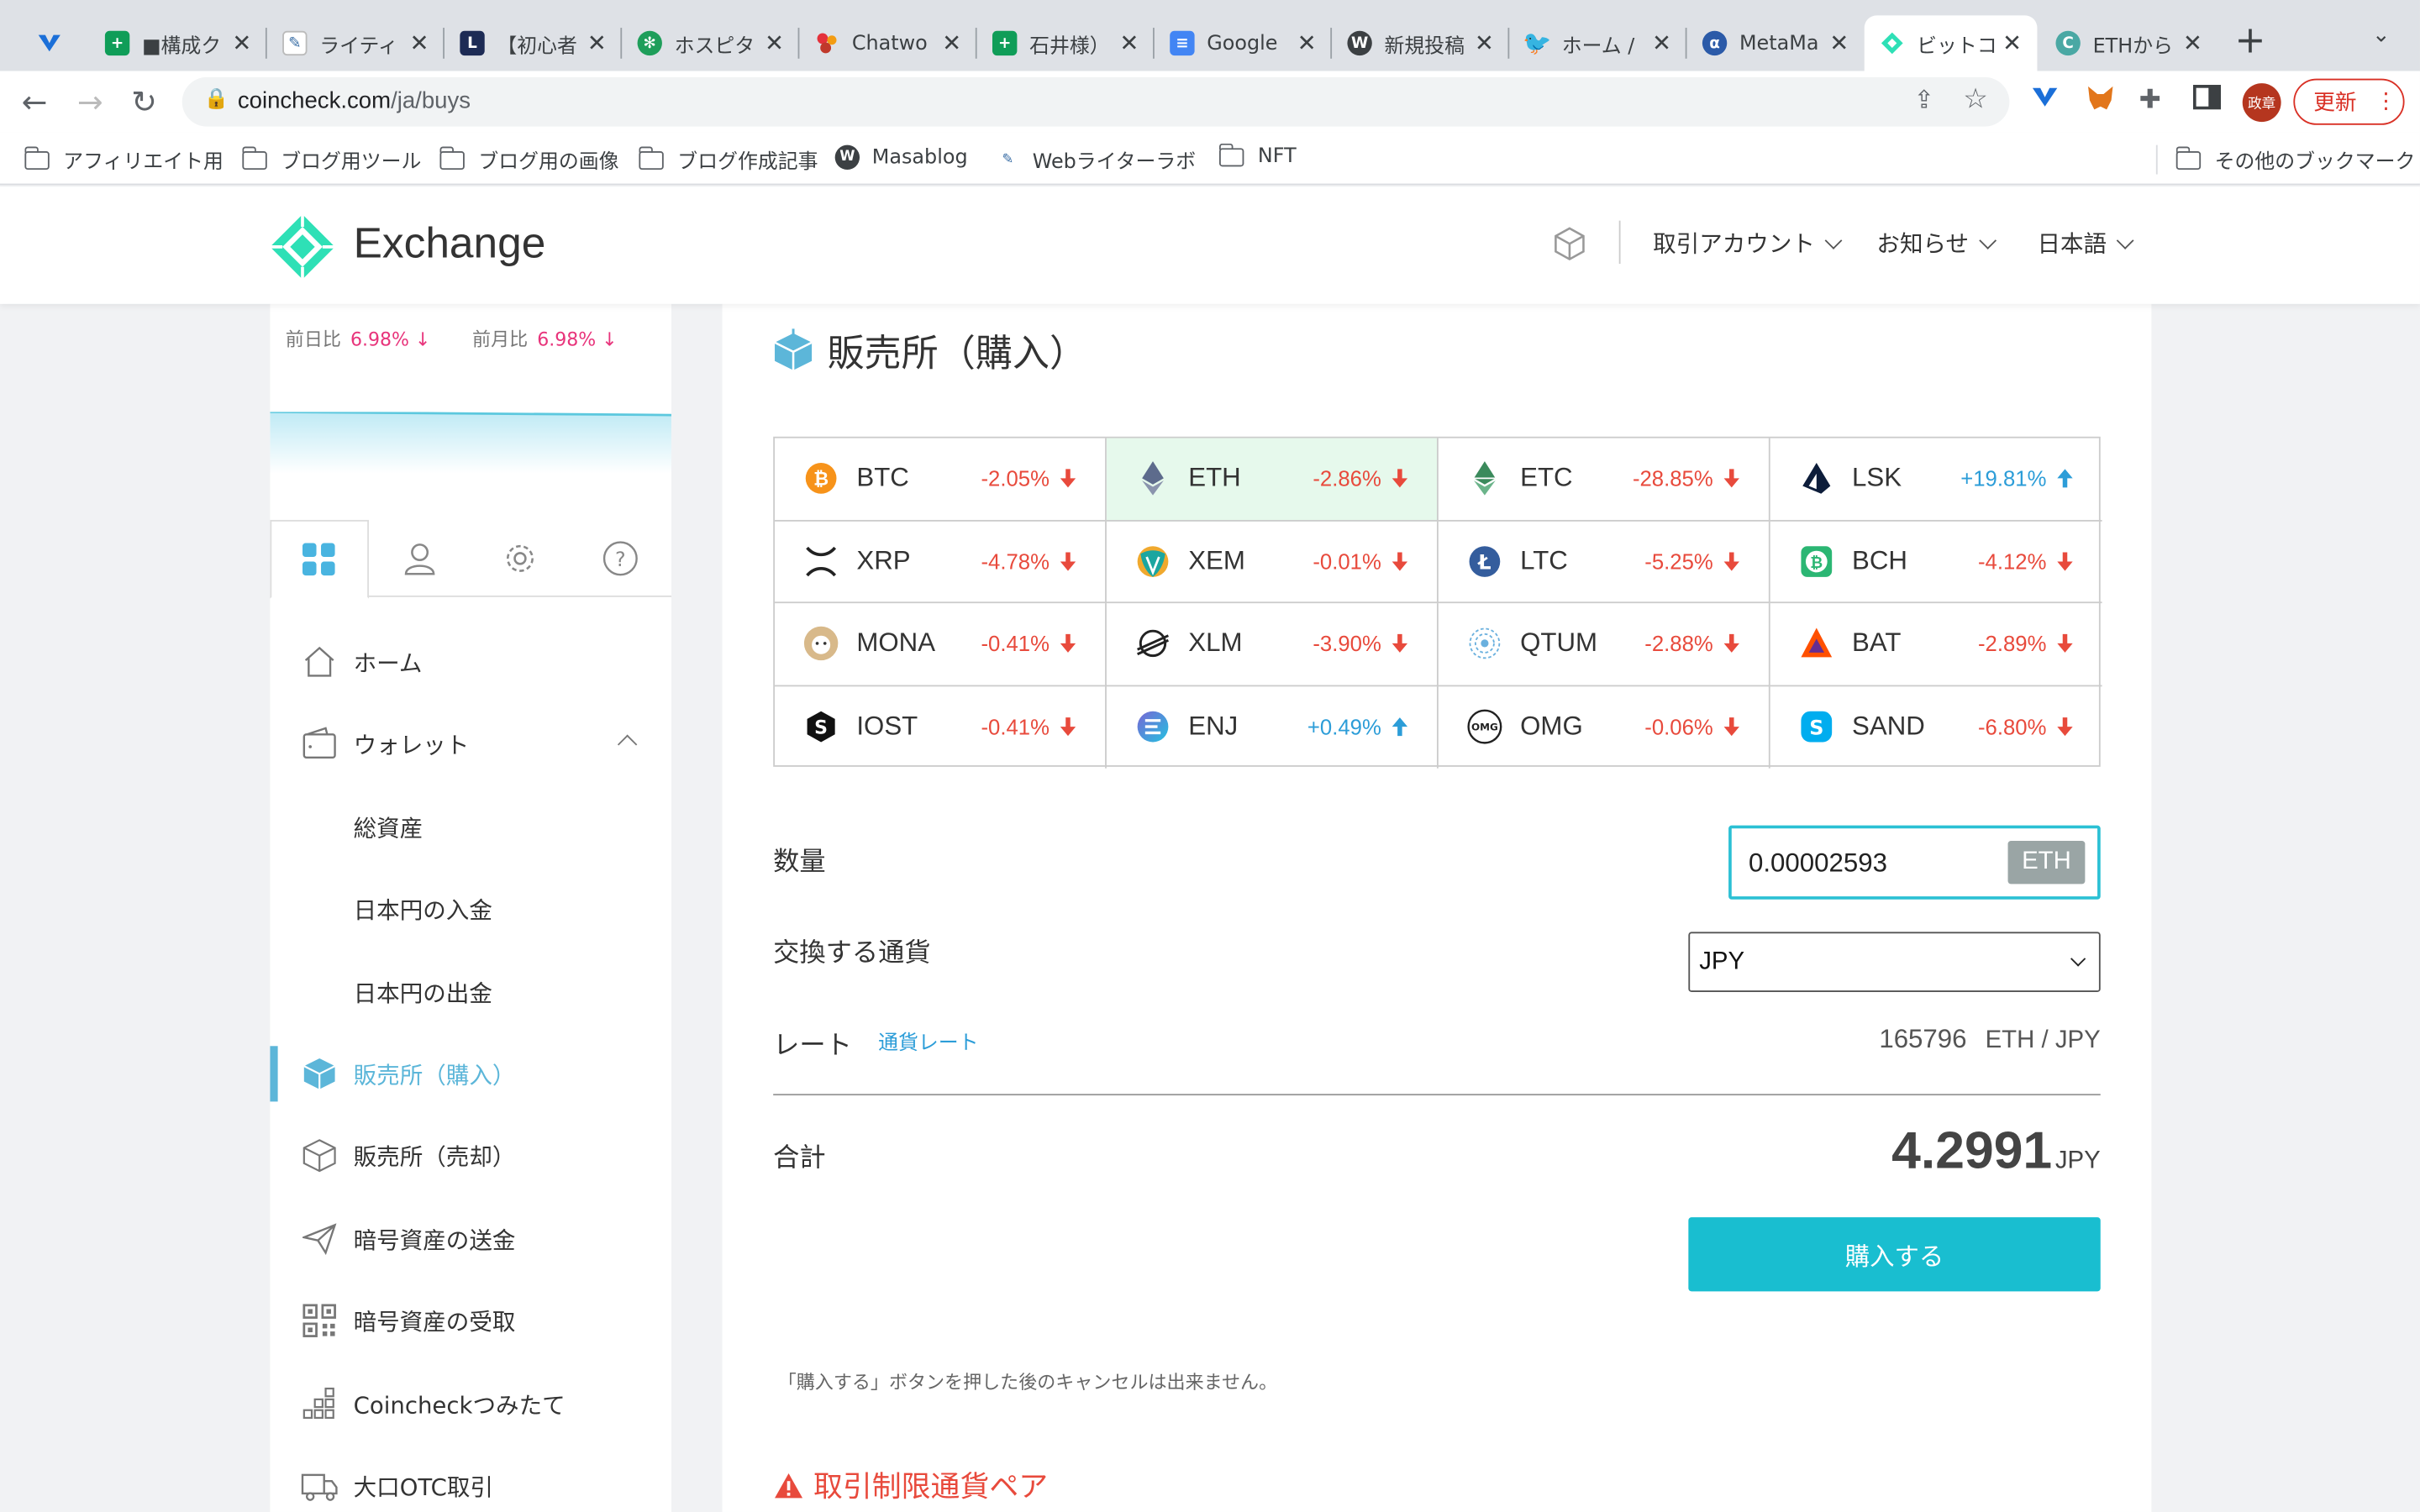 The width and height of the screenshot is (2420, 1512). I want to click on currency-rate-link: 通貨レート, so click(928, 1041).